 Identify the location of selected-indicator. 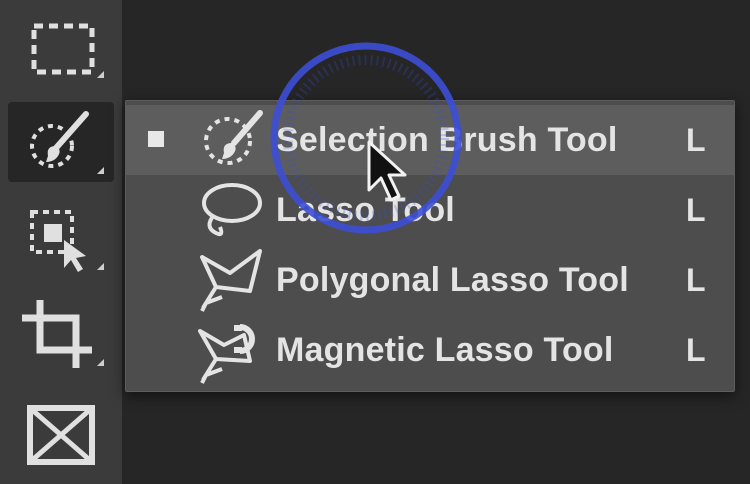
(156, 139).